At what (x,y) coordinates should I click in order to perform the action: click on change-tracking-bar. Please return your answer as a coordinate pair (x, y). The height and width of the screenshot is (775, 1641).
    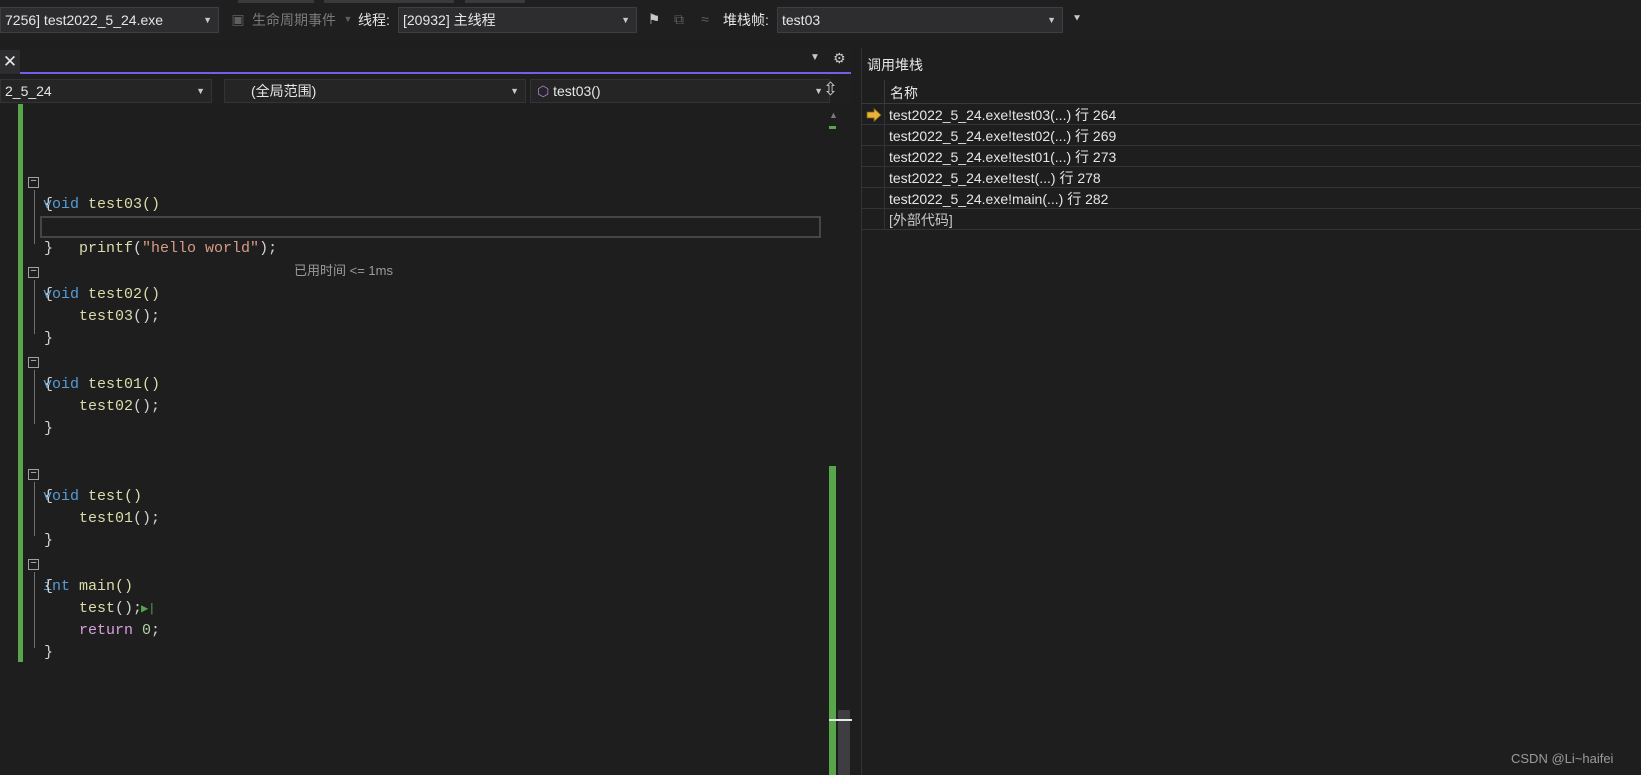
    Looking at the image, I should click on (20, 383).